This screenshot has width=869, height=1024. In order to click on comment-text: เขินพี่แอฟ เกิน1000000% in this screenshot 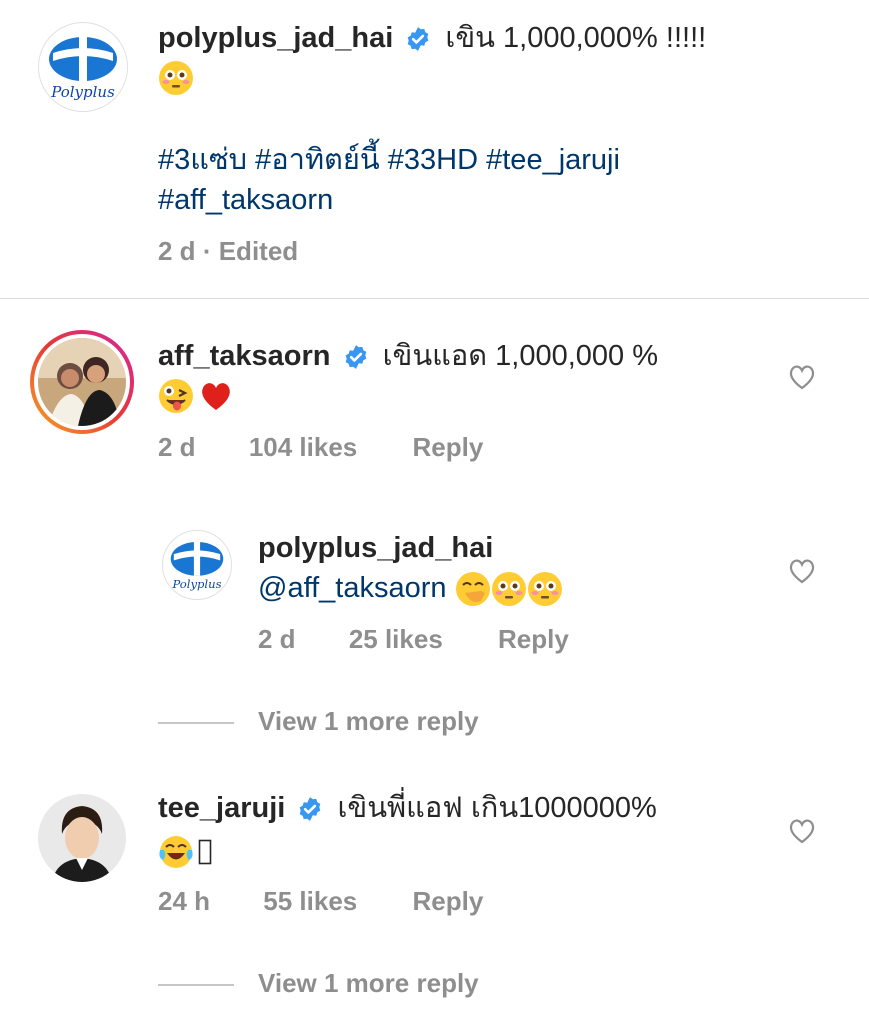, I will do `click(497, 808)`.